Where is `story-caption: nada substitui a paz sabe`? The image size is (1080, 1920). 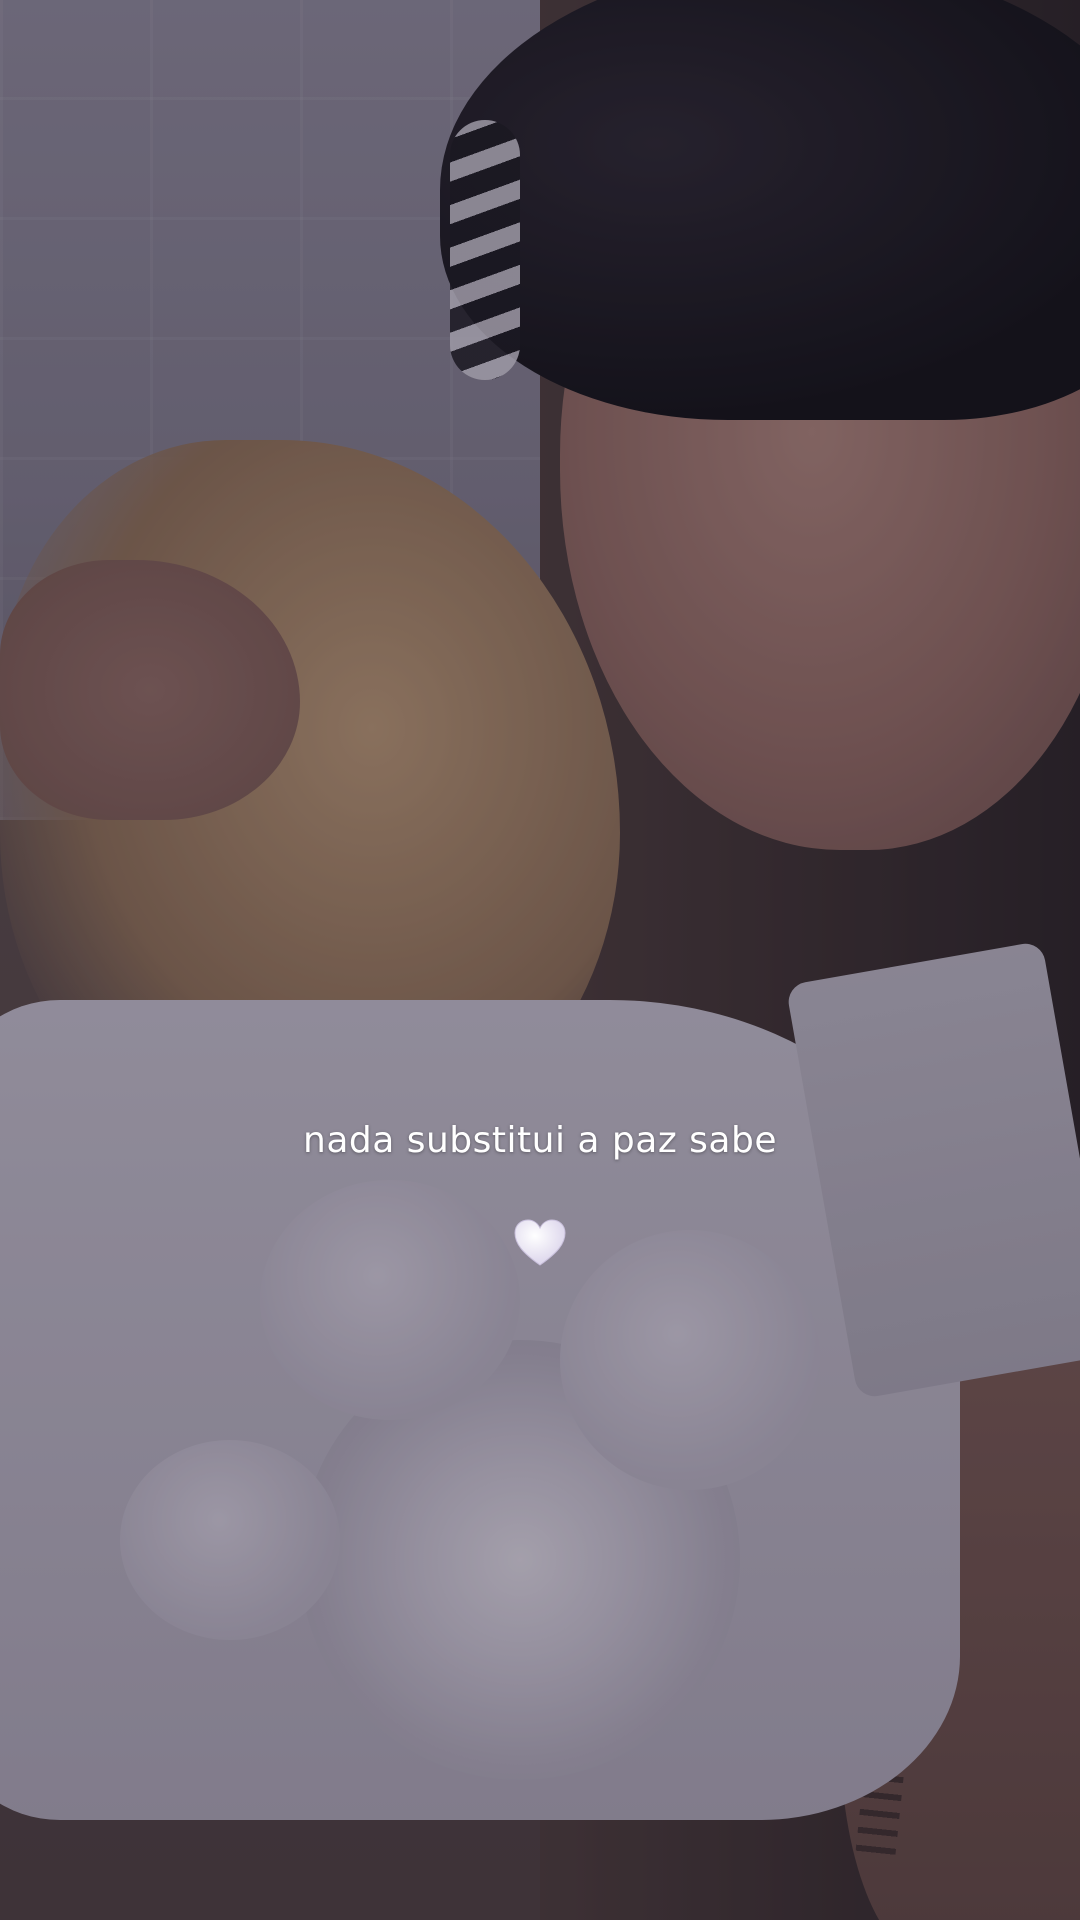 story-caption: nada substitui a paz sabe is located at coordinates (540, 1140).